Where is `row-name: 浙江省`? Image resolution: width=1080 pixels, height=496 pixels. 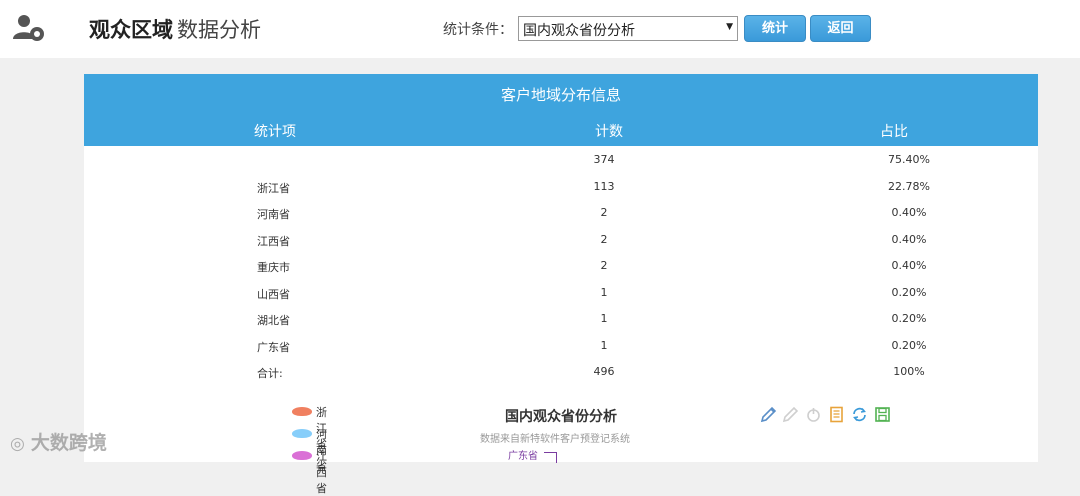 row-name: 浙江省 is located at coordinates (273, 188).